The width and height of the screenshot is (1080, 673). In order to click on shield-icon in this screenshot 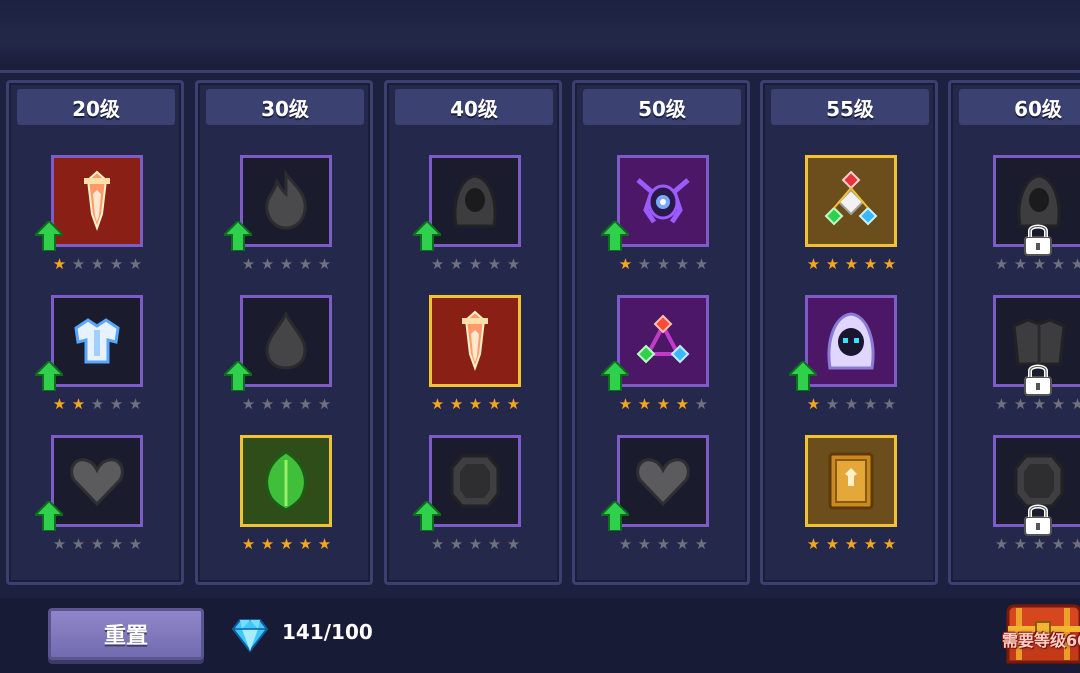, I will do `click(475, 481)`.